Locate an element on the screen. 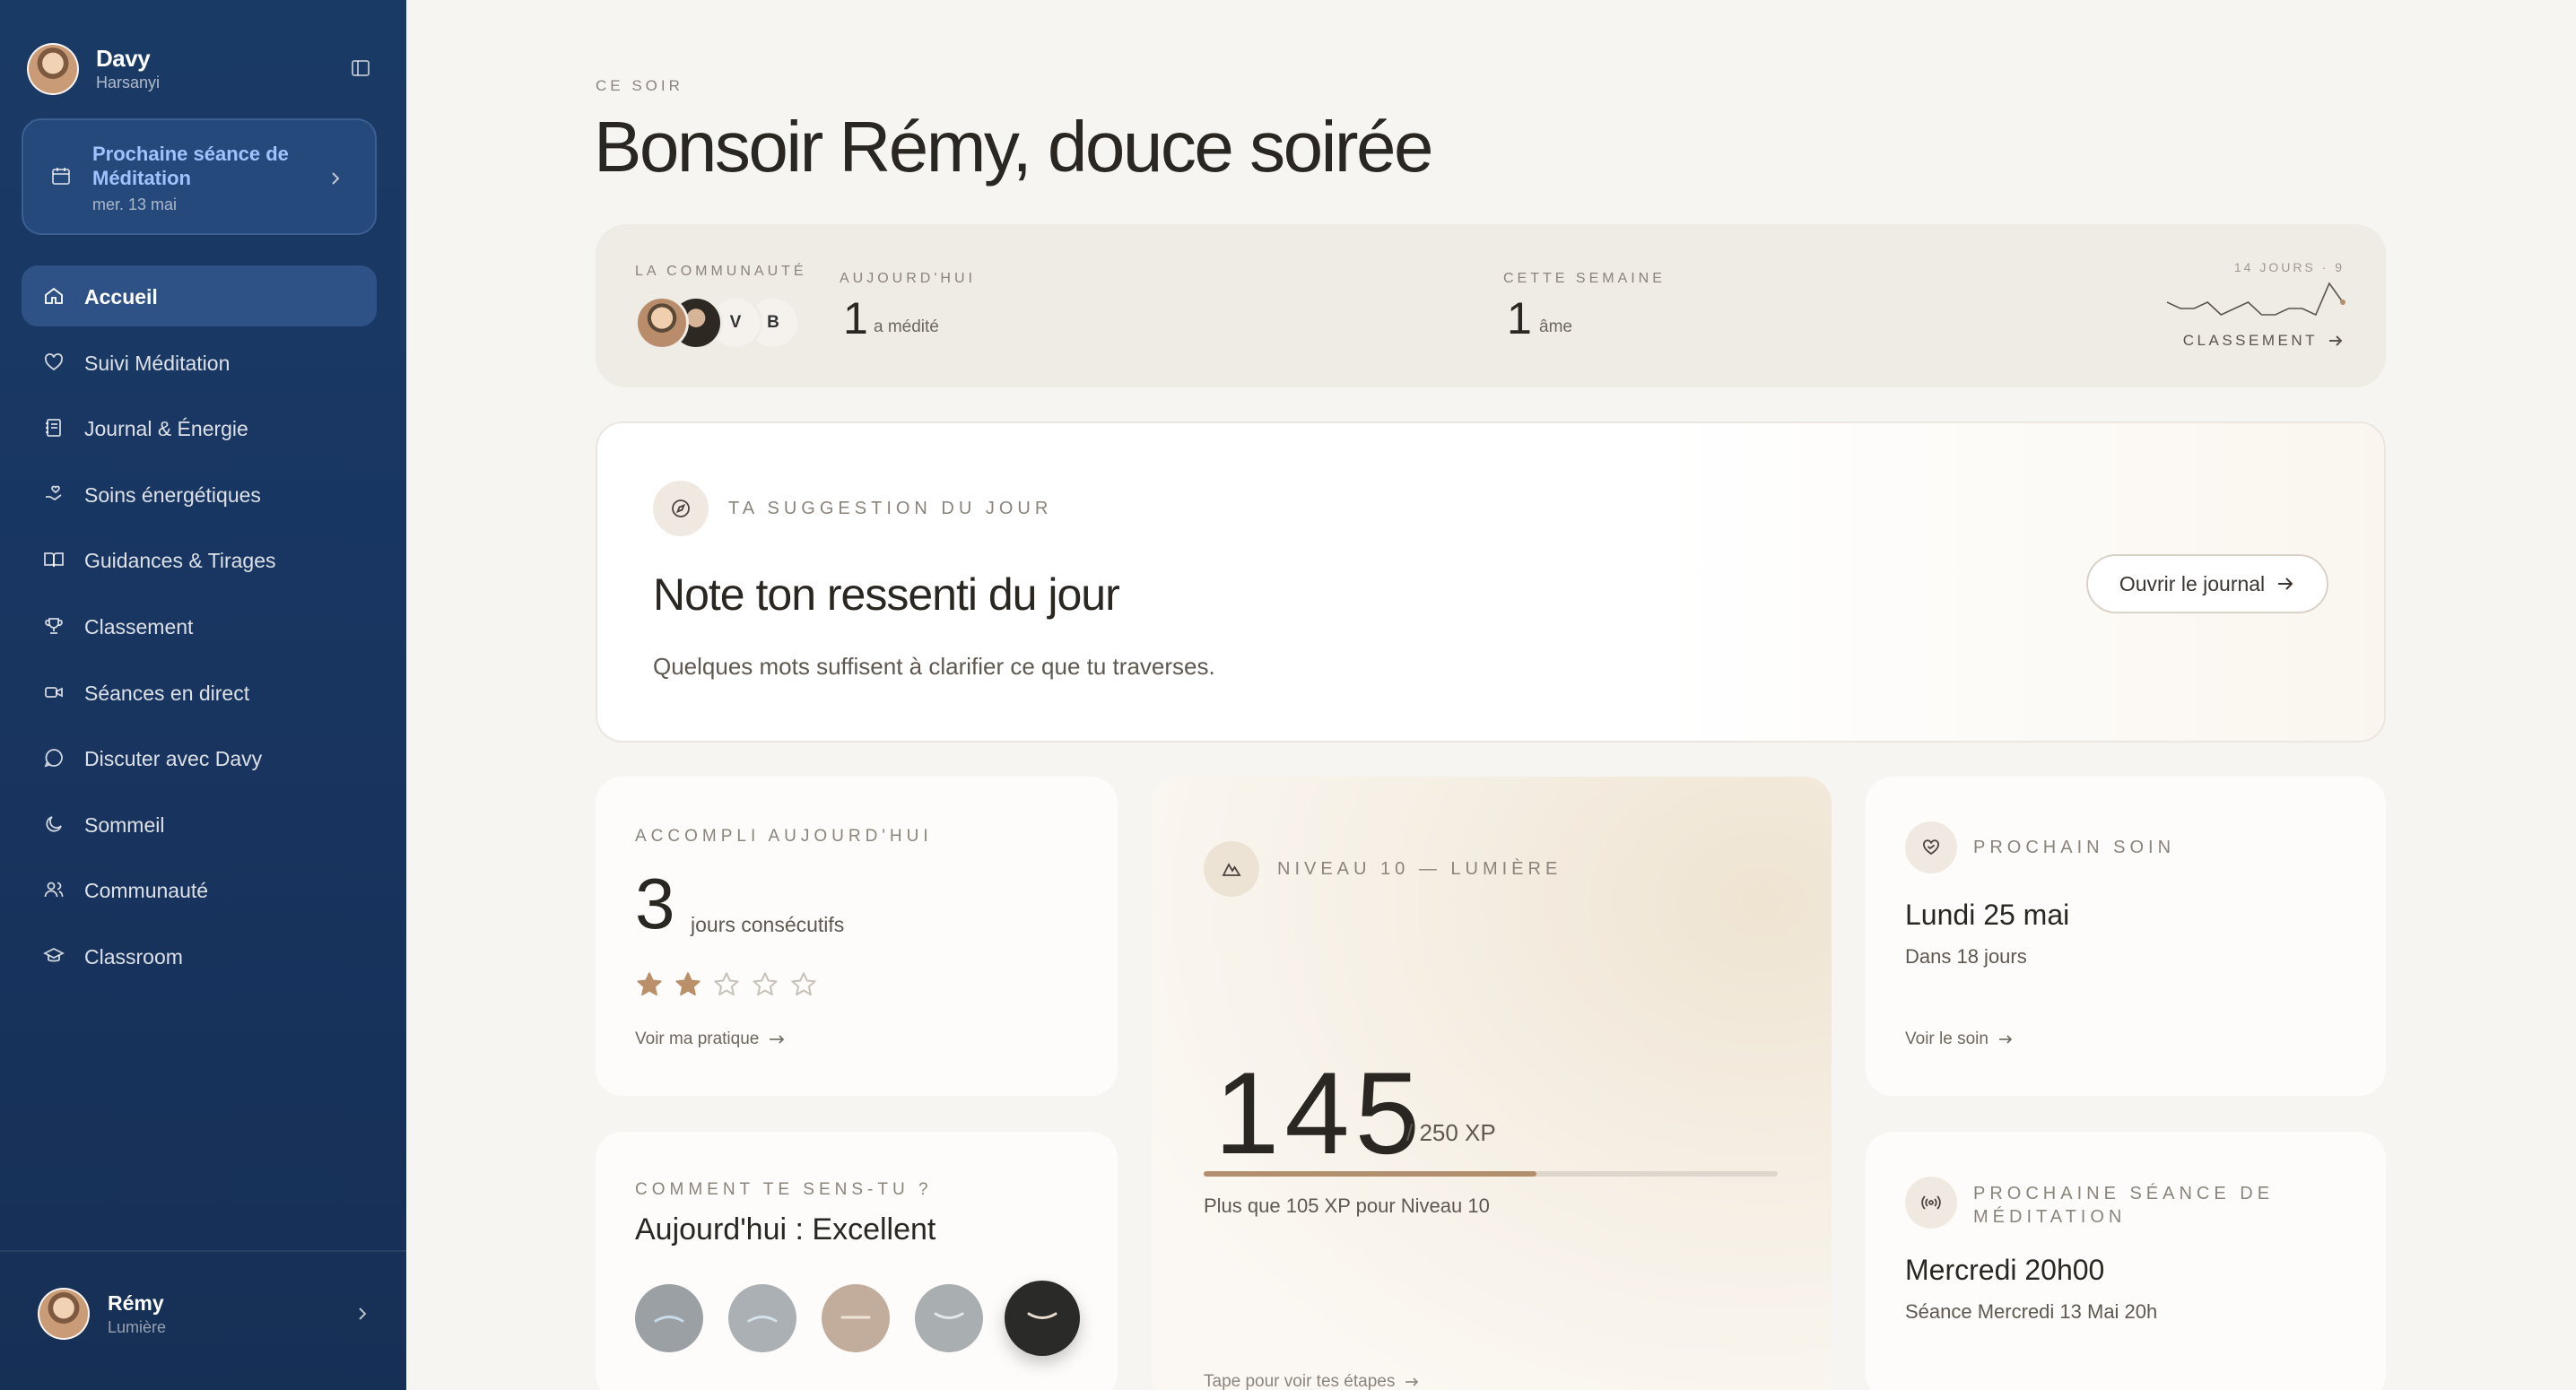  page-kicker: CE SOIR is located at coordinates (639, 85).